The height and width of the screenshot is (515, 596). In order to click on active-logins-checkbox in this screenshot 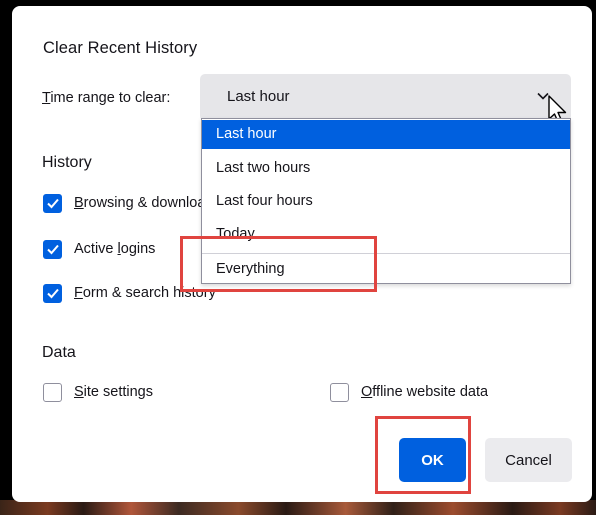, I will do `click(52, 249)`.